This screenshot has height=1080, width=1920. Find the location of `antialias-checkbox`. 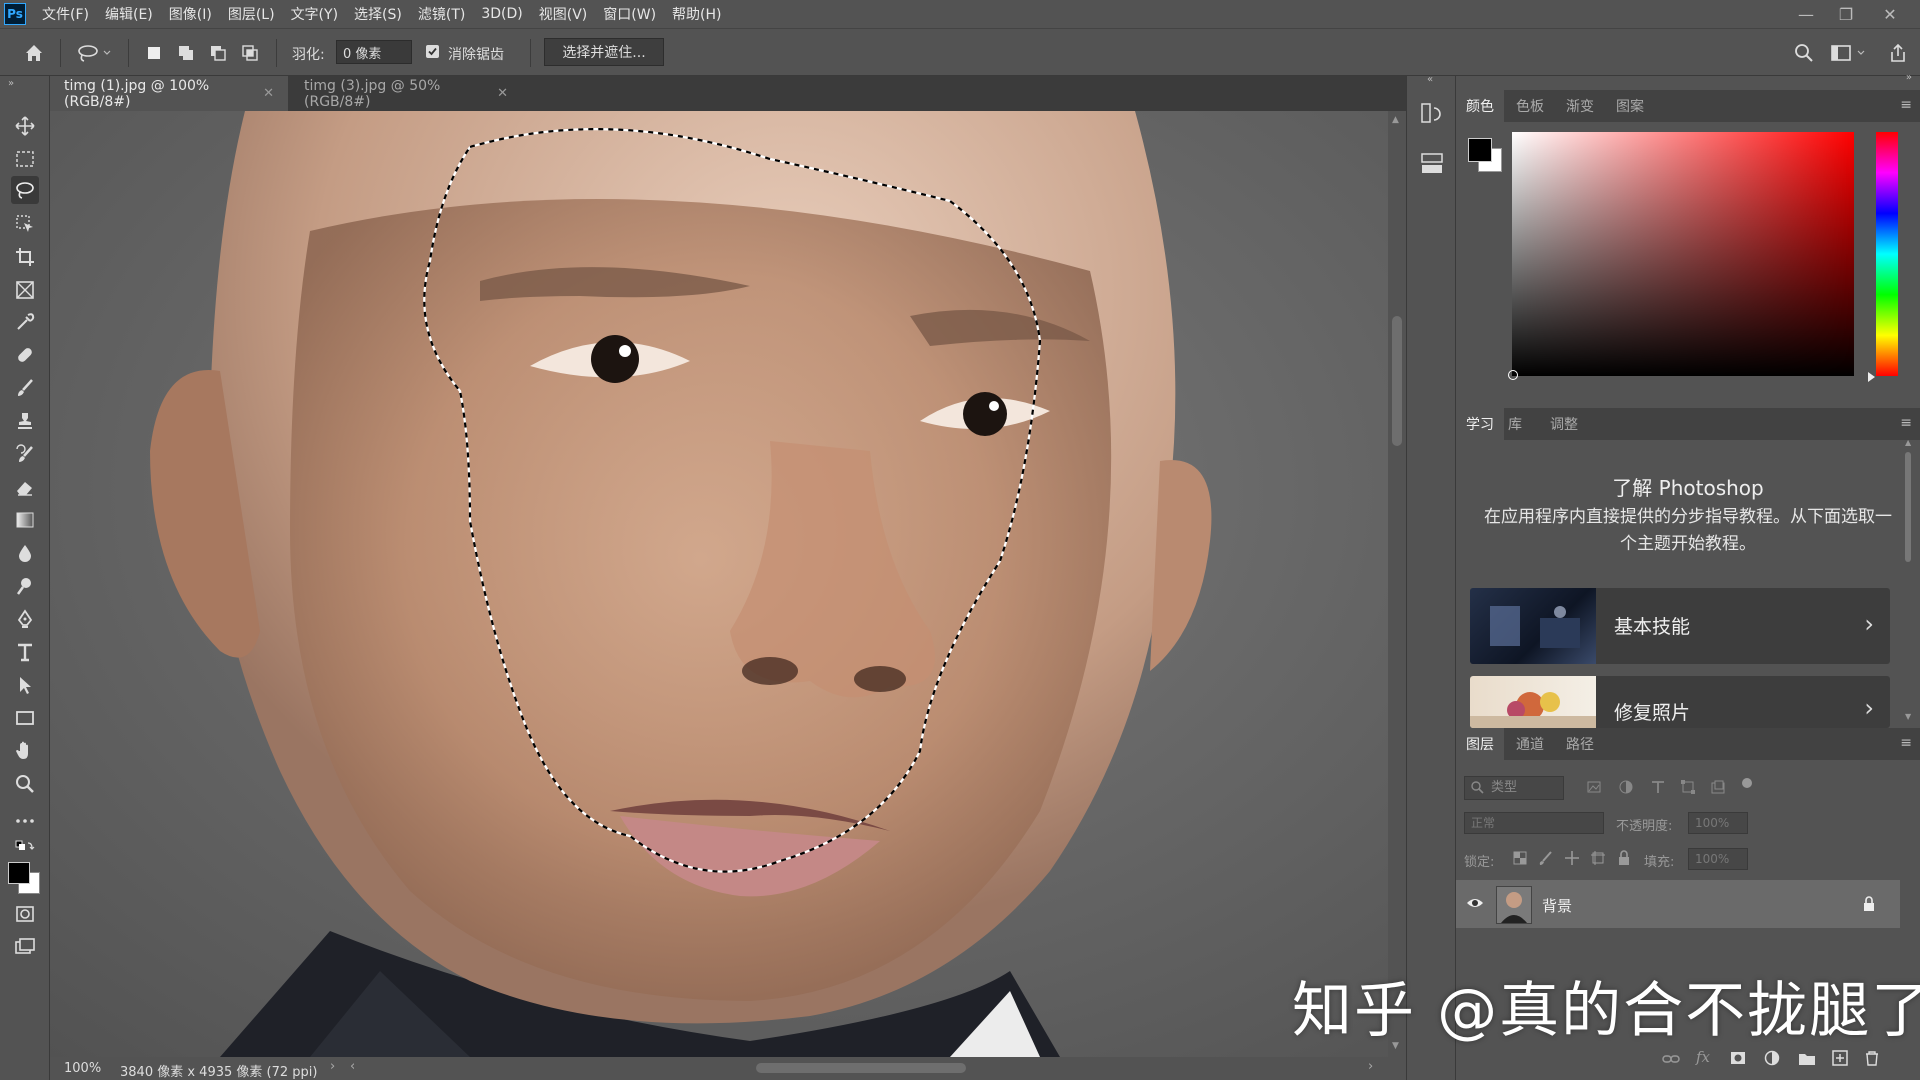

antialias-checkbox is located at coordinates (432, 51).